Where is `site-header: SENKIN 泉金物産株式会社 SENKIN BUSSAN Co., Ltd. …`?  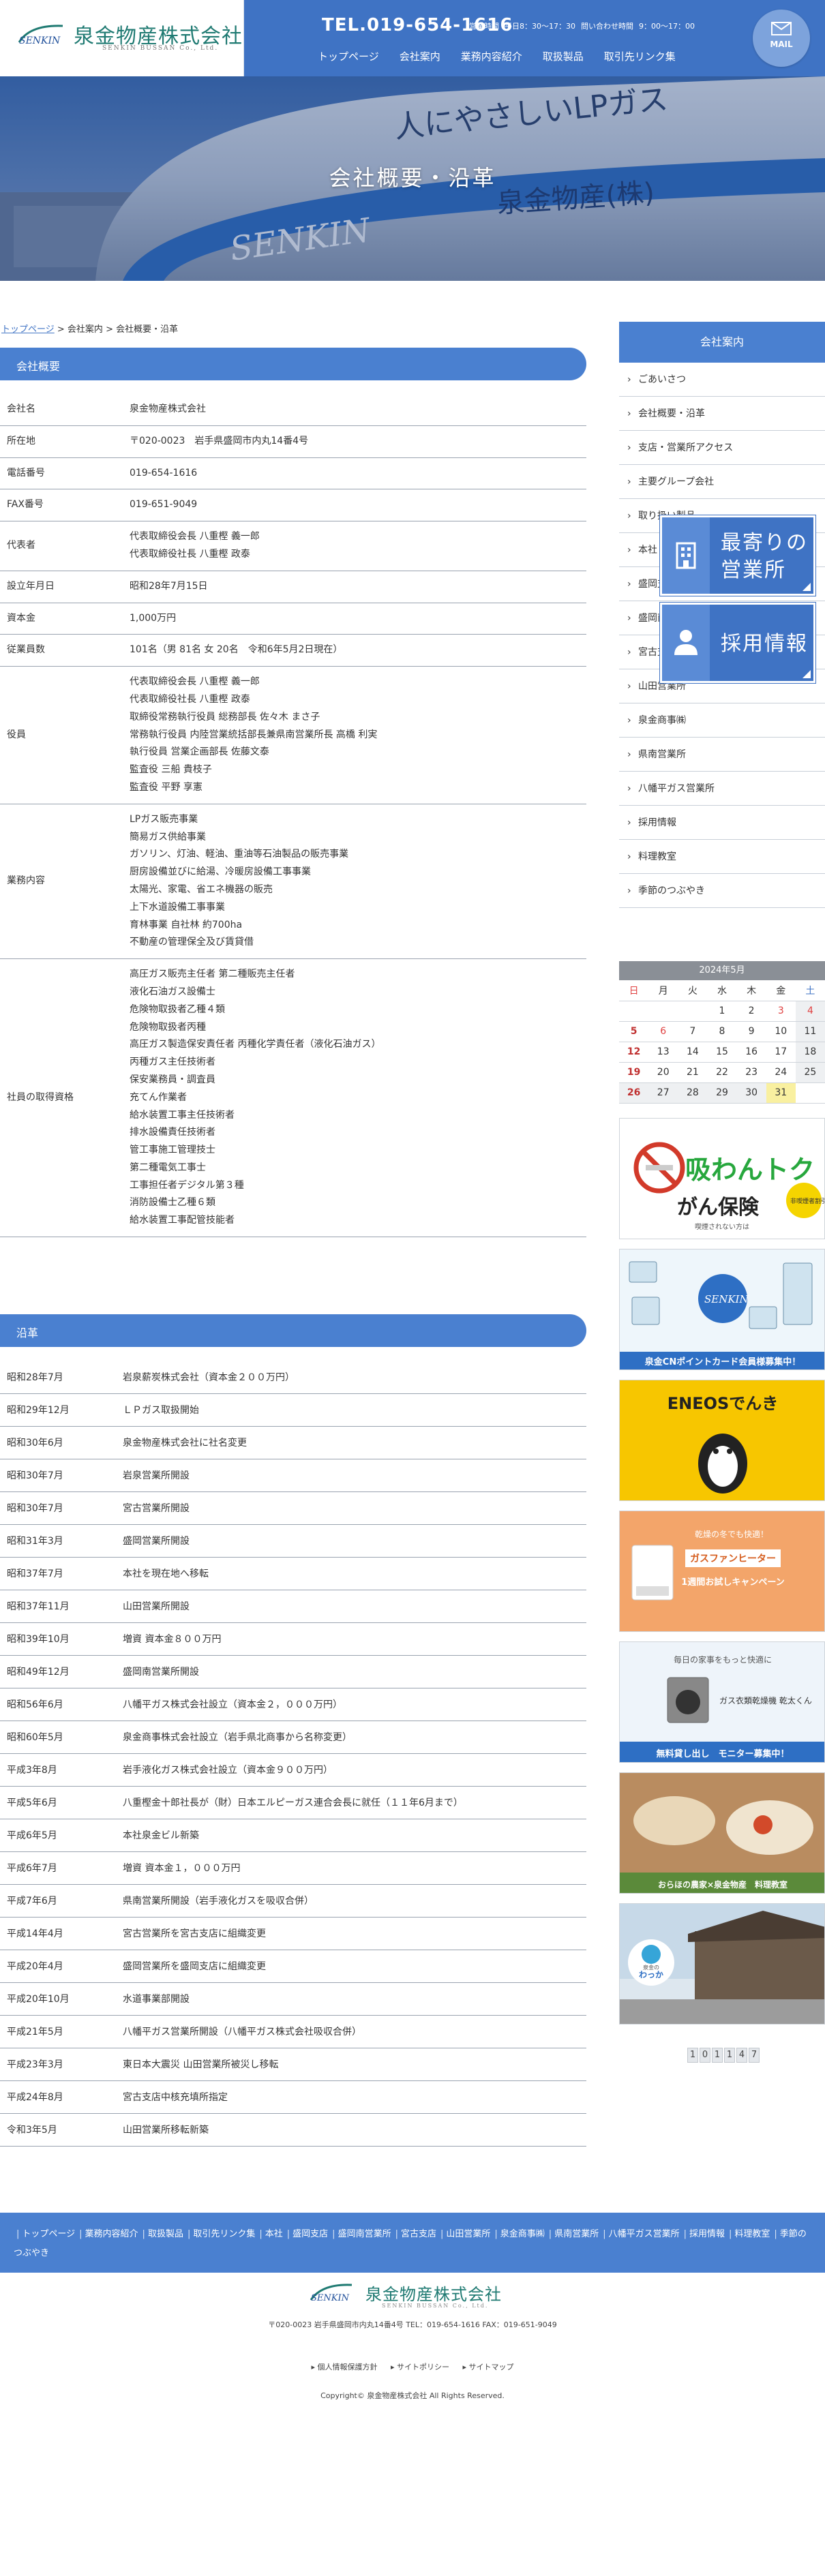 site-header: SENKIN 泉金物産株式会社 SENKIN BUSSAN Co., Ltd. … is located at coordinates (412, 38).